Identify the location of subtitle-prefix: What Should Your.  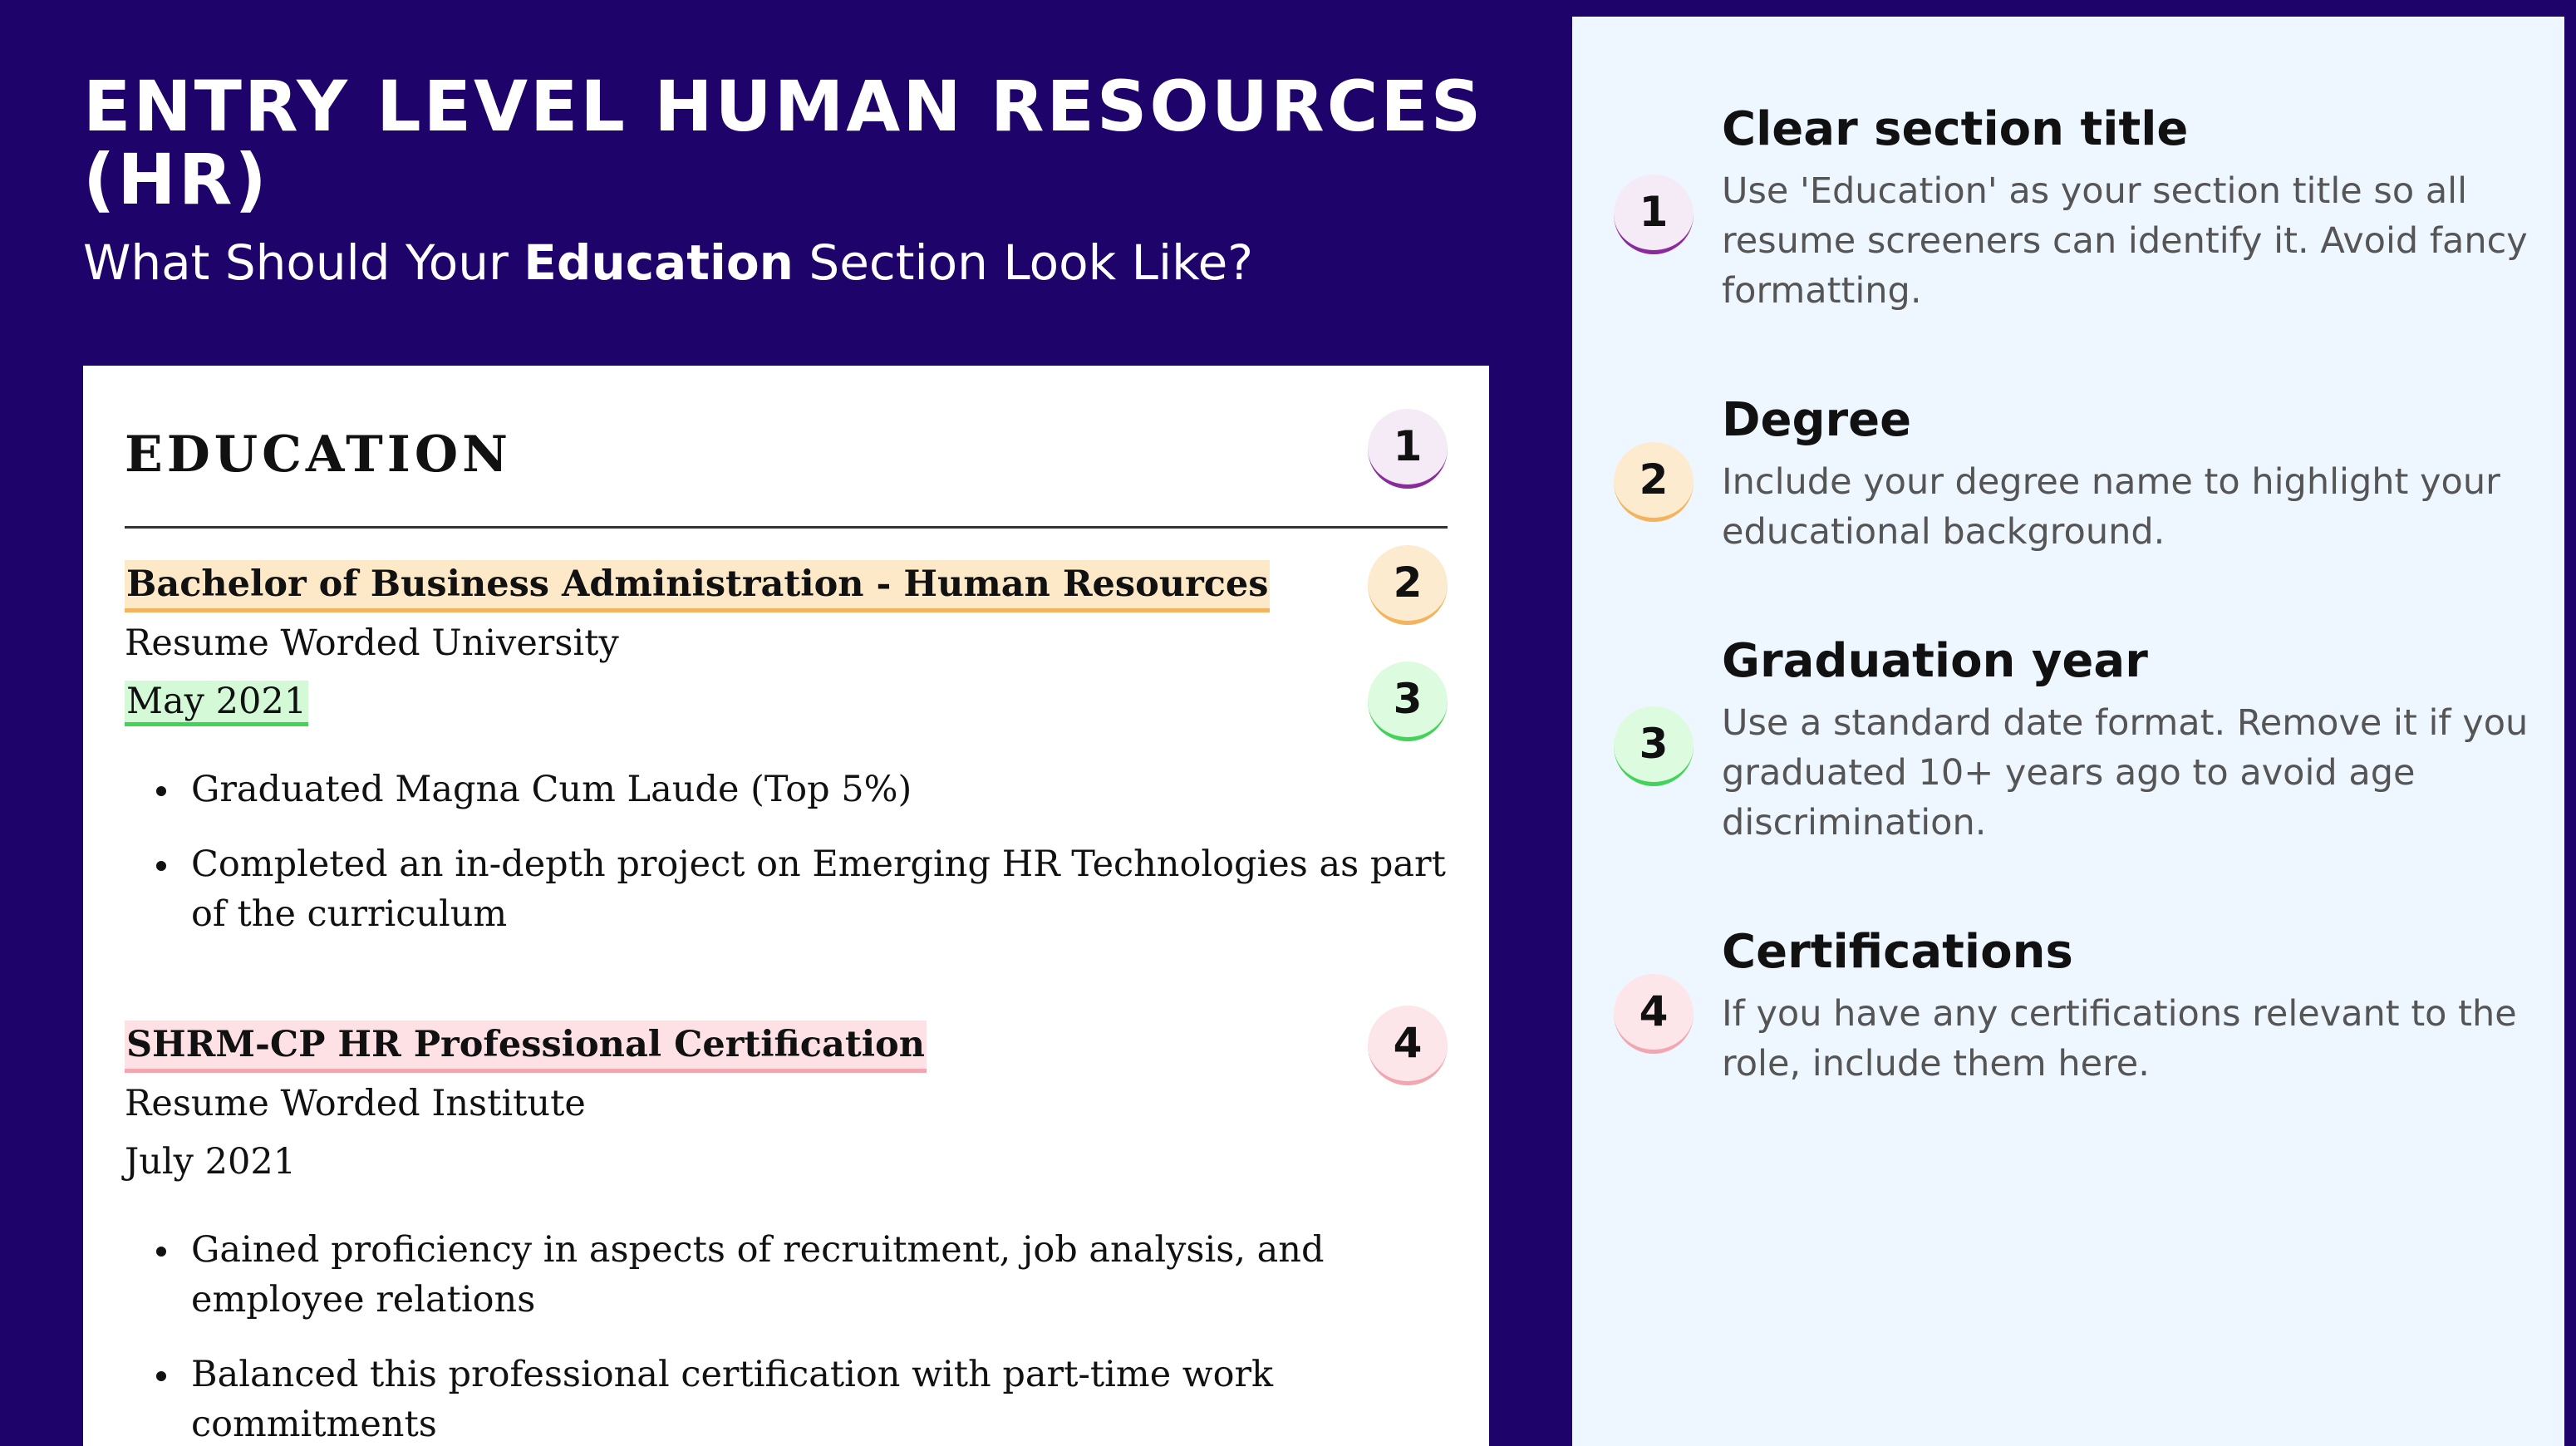
(303, 262).